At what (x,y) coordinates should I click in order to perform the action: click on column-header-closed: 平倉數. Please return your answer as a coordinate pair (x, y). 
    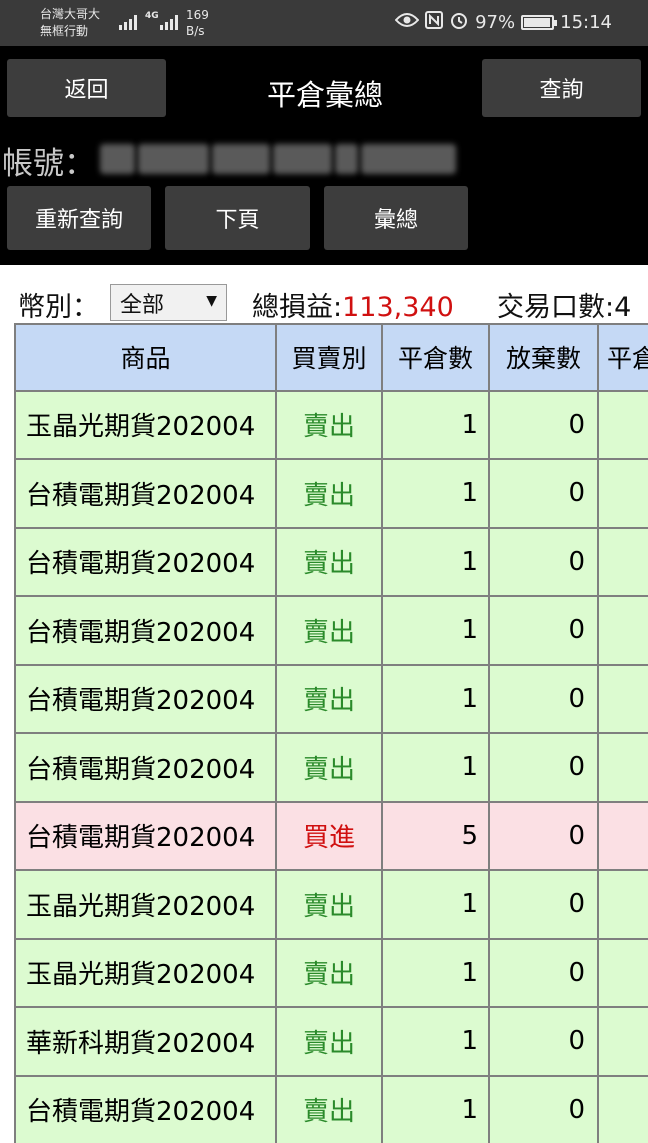
    Looking at the image, I should click on (436, 357).